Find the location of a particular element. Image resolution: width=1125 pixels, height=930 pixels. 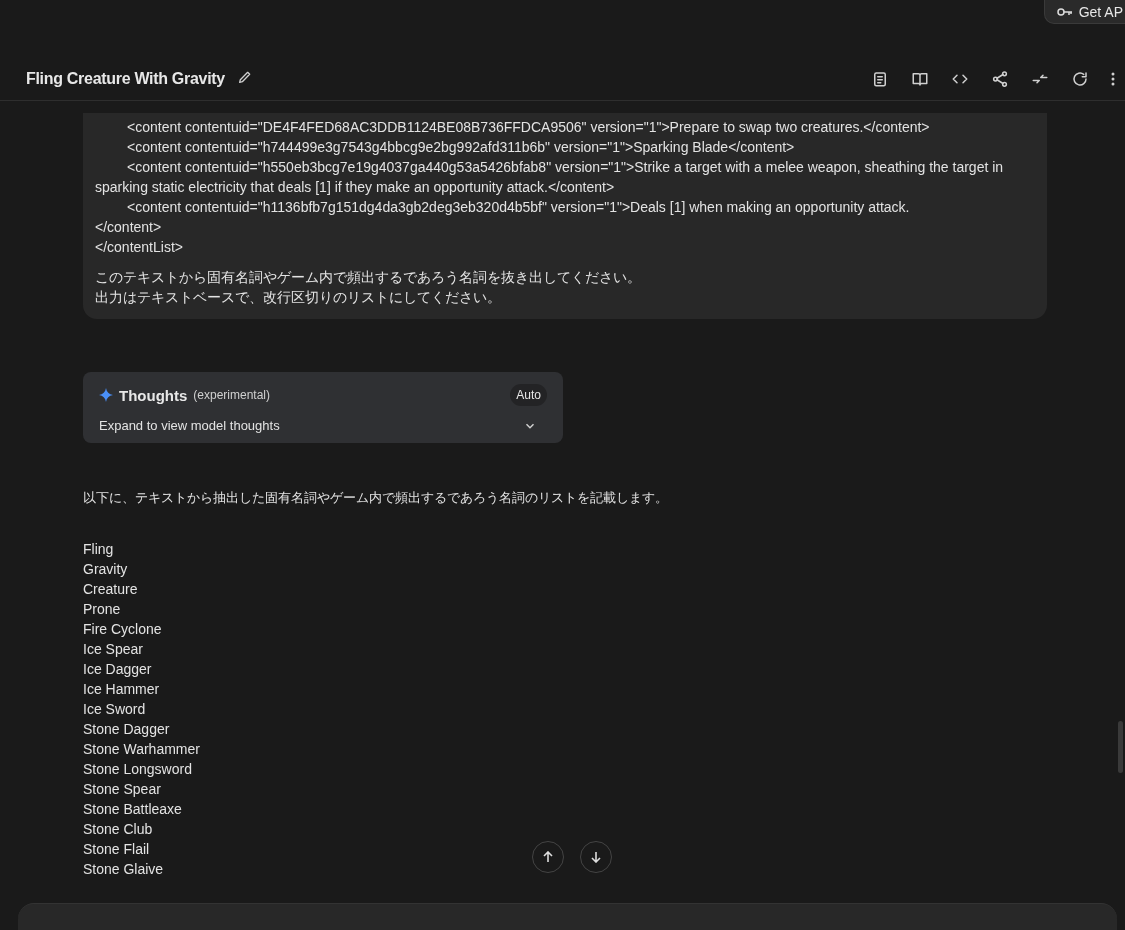

prompt-input-bar is located at coordinates (567, 916).